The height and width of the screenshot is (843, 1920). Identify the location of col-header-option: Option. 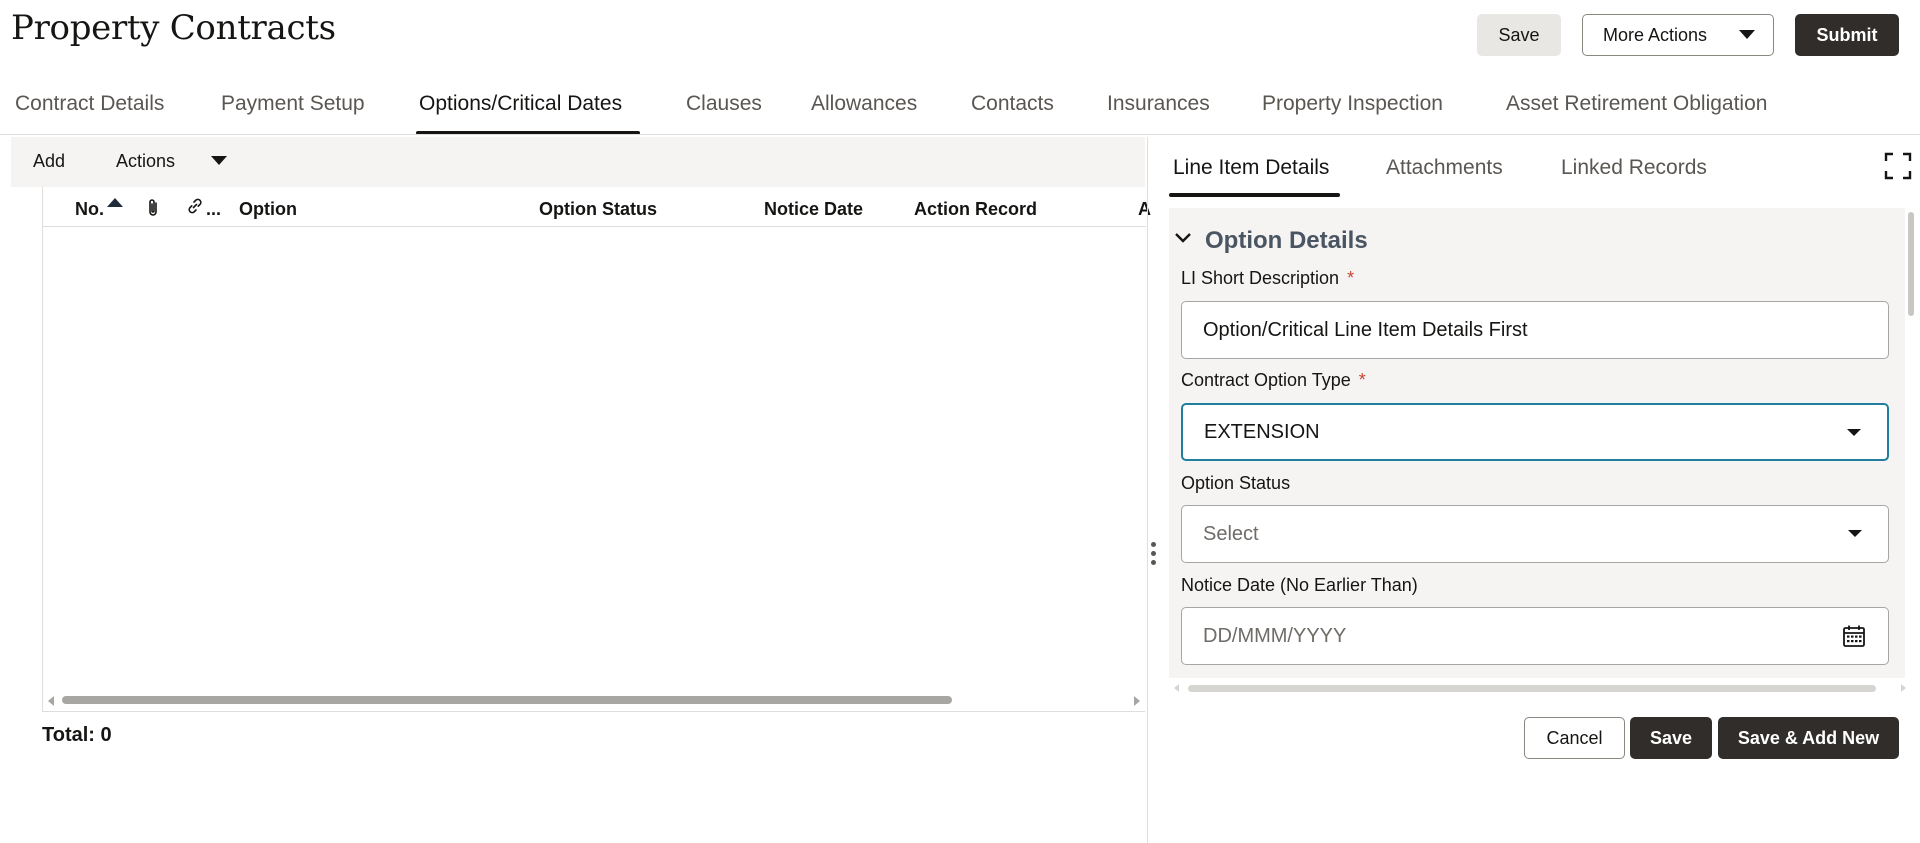
(268, 209).